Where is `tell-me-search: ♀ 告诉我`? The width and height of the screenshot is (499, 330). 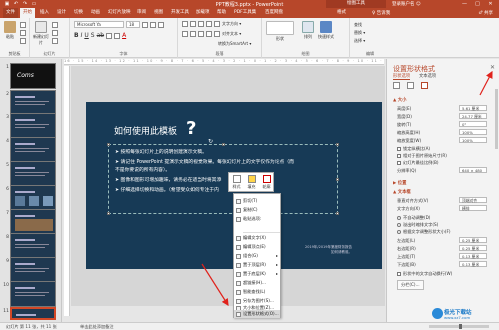 tell-me-search: ♀ 告诉我 is located at coordinates (381, 13).